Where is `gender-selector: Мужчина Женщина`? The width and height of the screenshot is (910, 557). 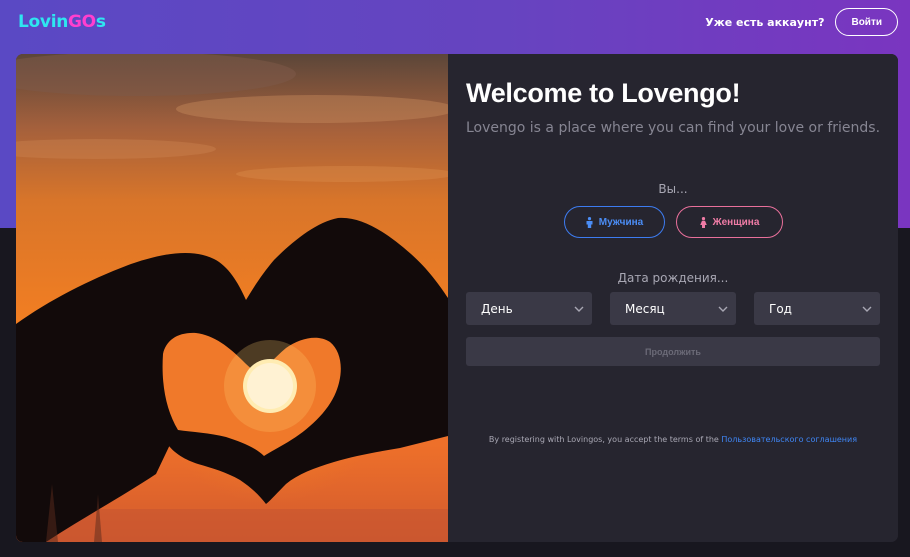 gender-selector: Мужчина Женщина is located at coordinates (673, 222).